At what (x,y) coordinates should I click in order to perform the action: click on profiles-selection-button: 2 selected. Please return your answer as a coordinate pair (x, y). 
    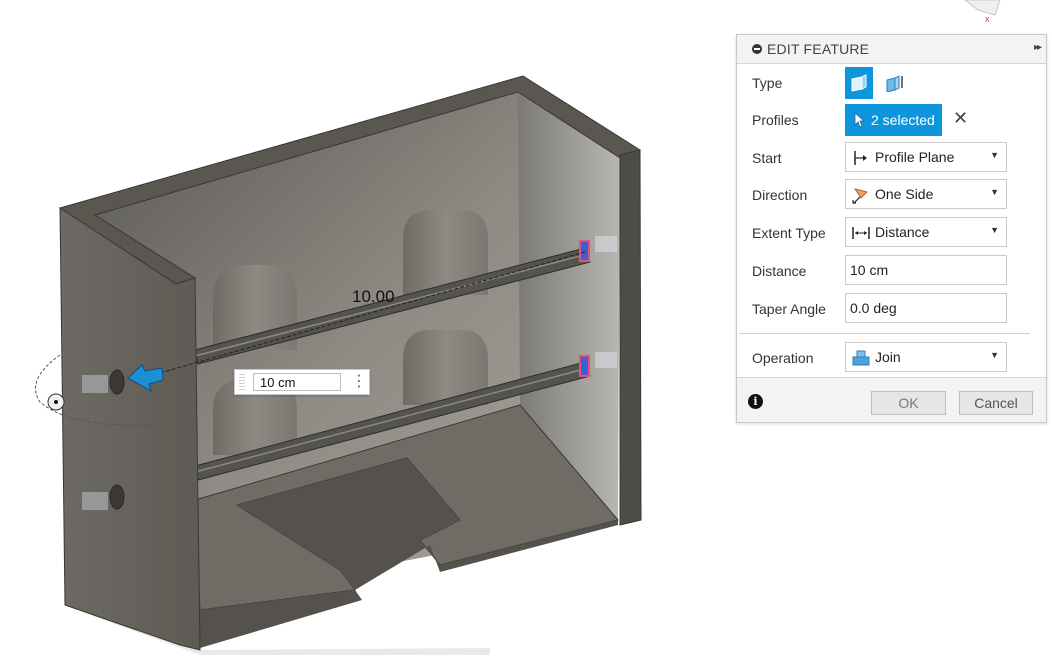
    Looking at the image, I should click on (893, 120).